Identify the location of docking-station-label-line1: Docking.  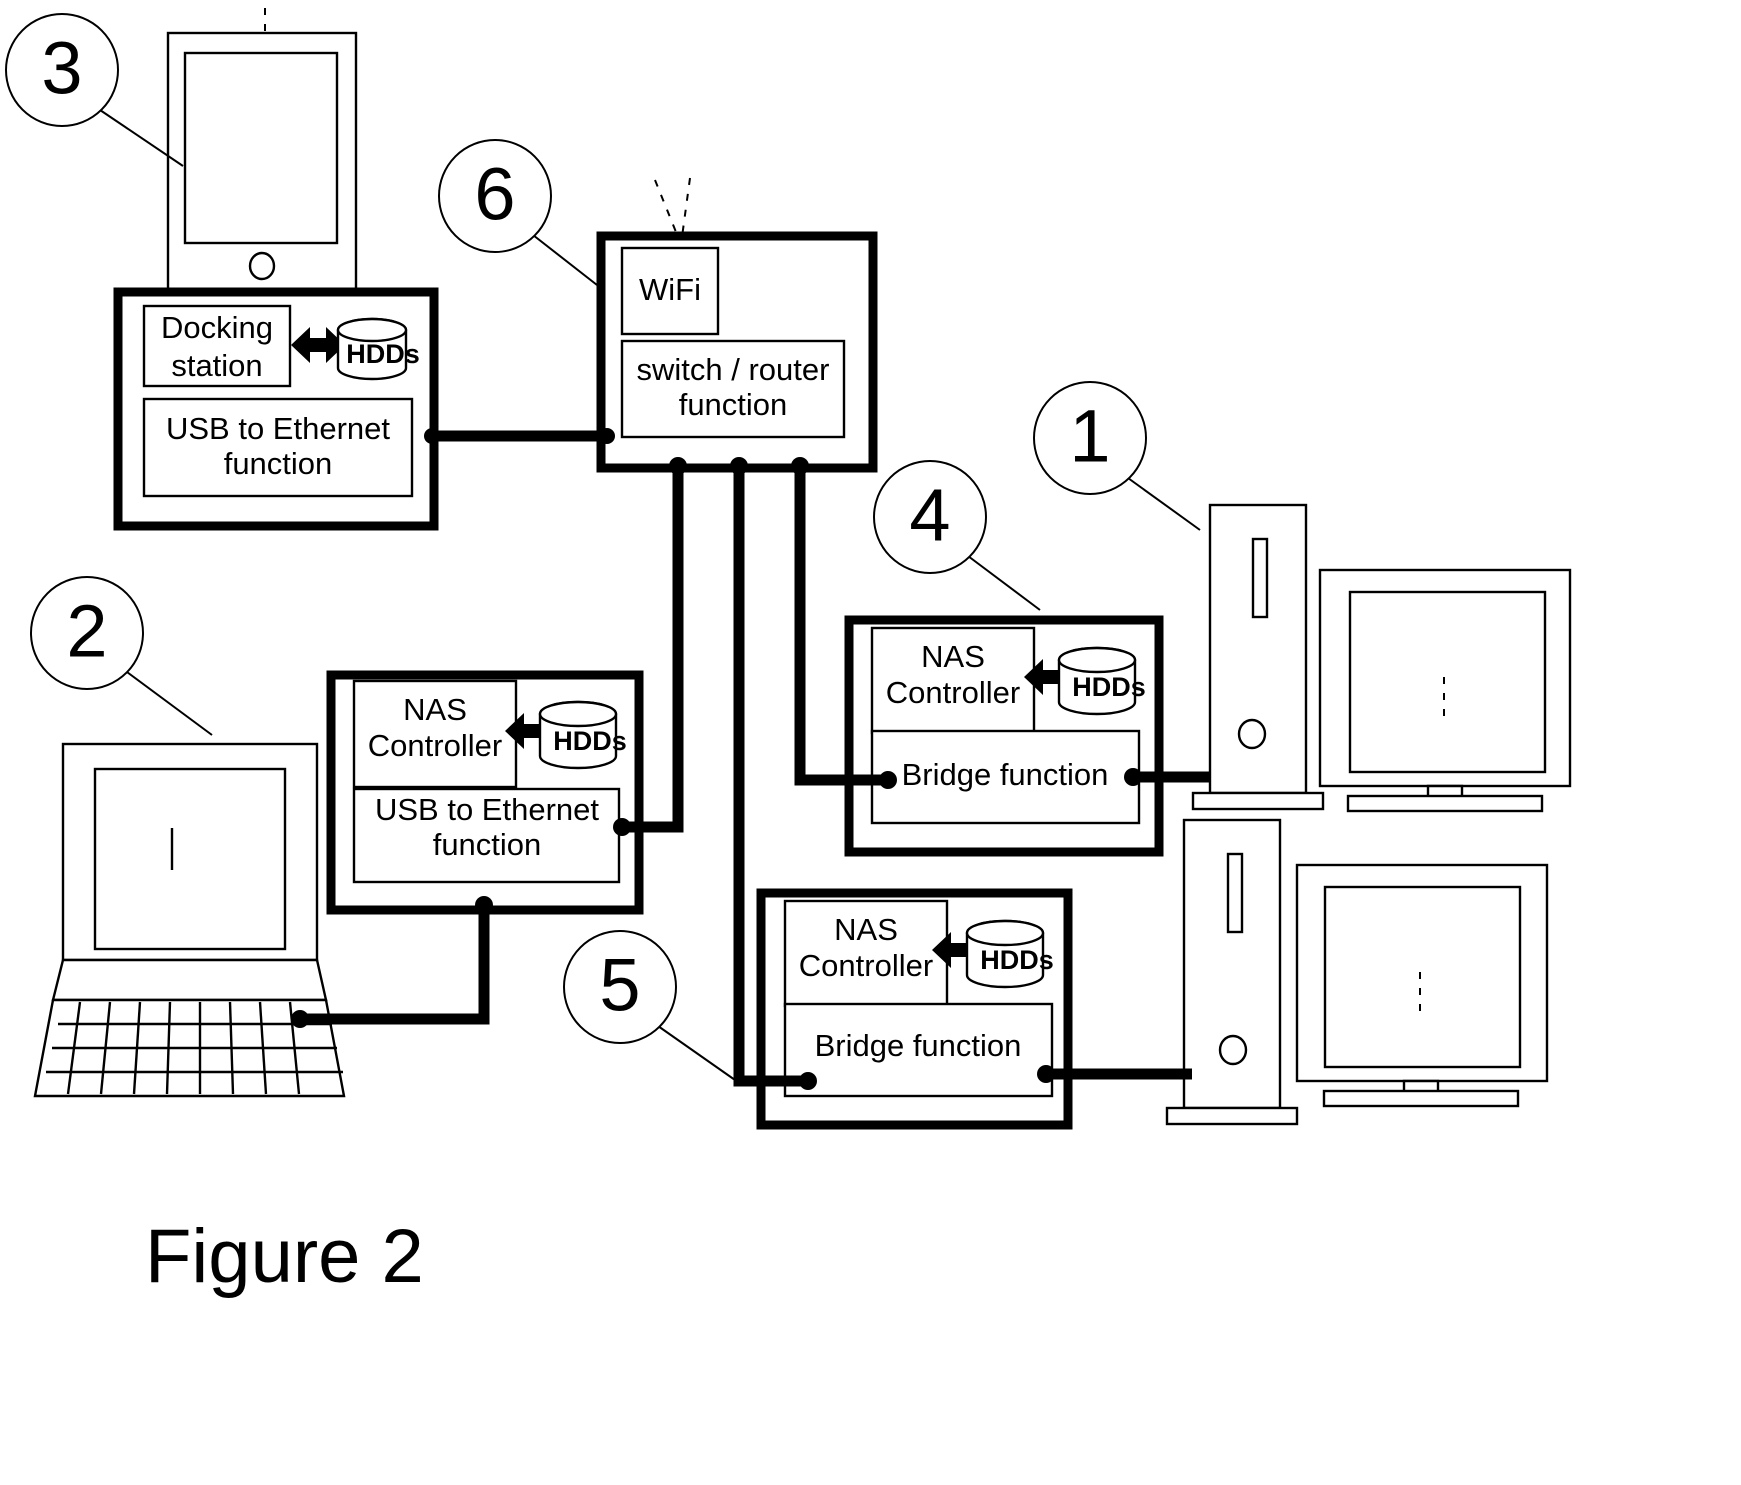
(217, 327).